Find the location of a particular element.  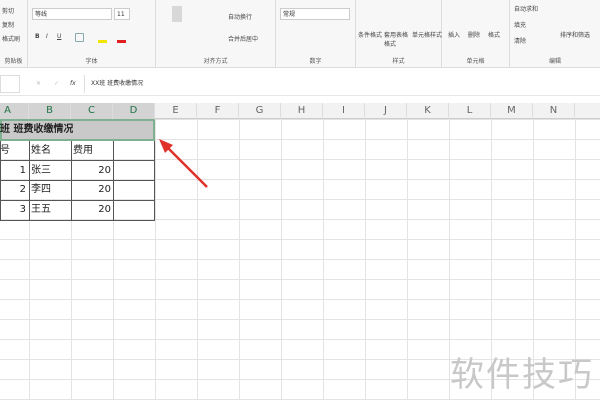

red-arrow-annotation is located at coordinates (183, 163).